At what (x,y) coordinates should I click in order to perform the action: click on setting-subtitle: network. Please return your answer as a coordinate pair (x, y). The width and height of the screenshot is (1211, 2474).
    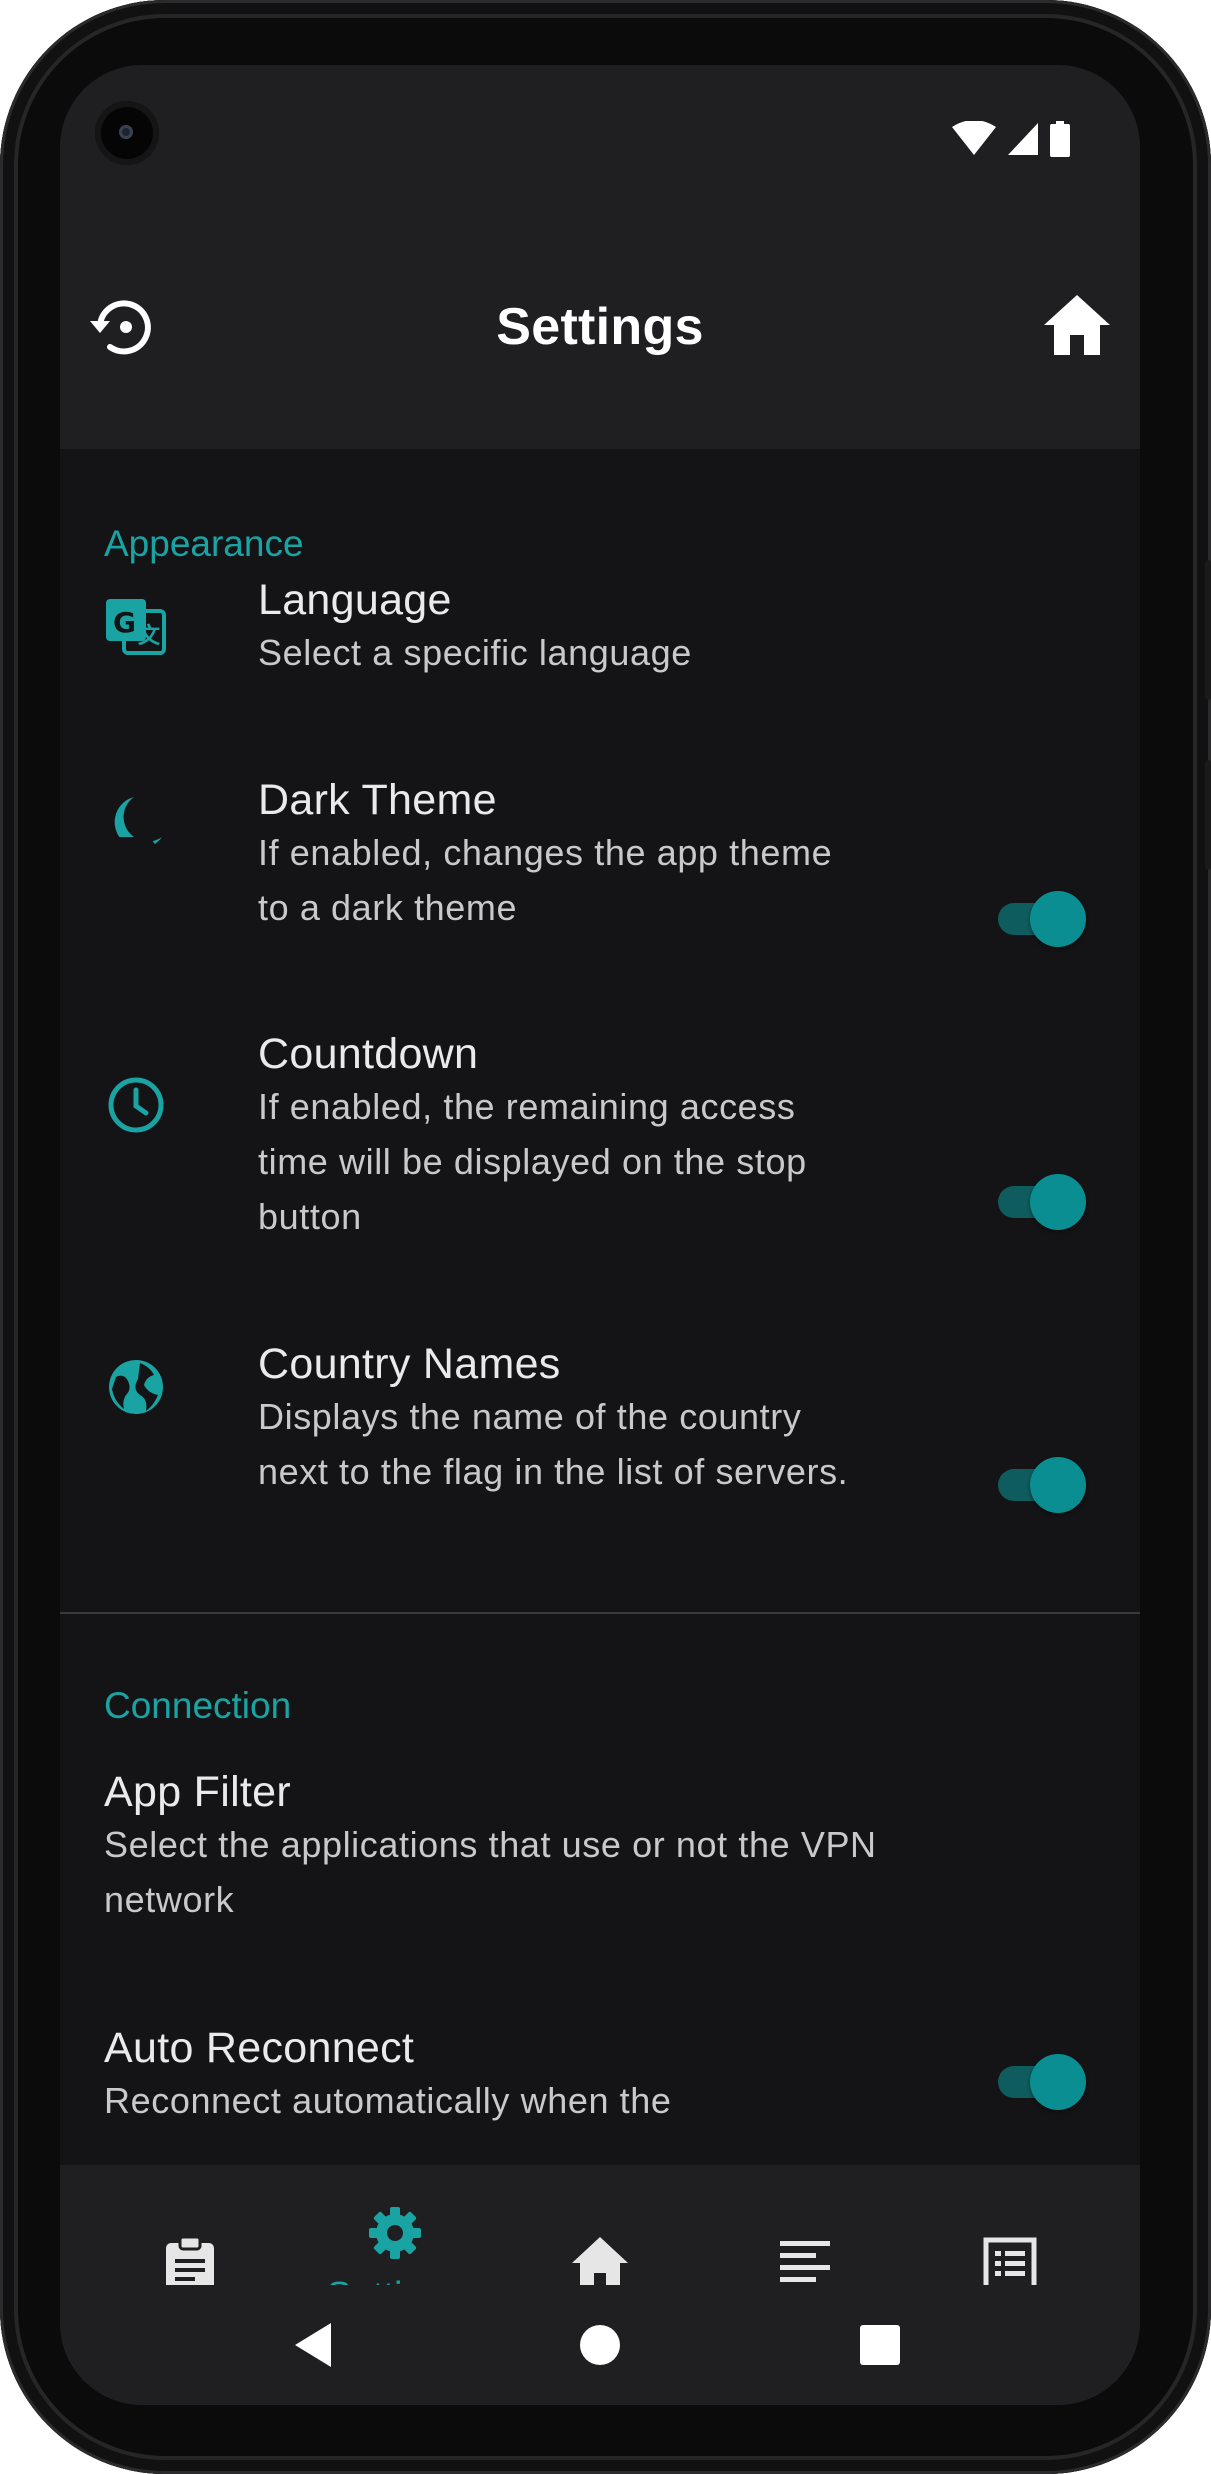
    Looking at the image, I should click on (169, 1899).